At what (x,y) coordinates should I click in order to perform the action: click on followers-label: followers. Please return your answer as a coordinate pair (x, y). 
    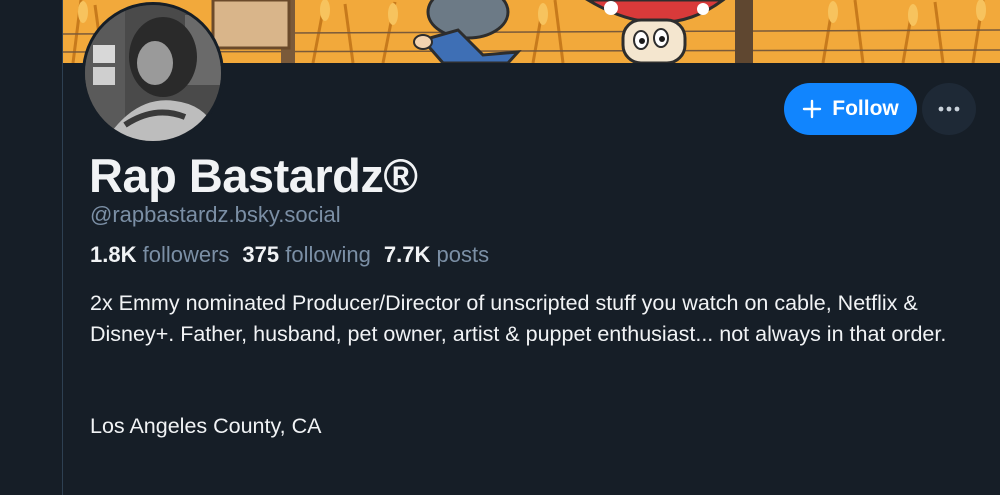
    Looking at the image, I should click on (186, 254).